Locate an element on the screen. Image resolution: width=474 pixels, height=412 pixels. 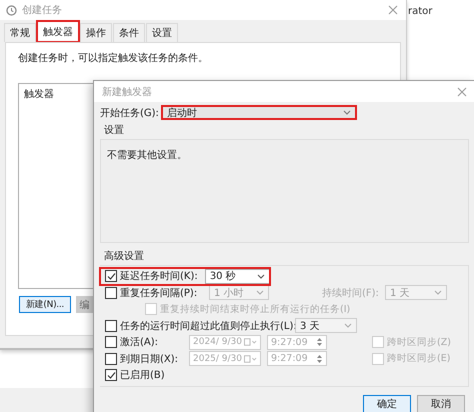
tab: 设置 is located at coordinates (162, 32).